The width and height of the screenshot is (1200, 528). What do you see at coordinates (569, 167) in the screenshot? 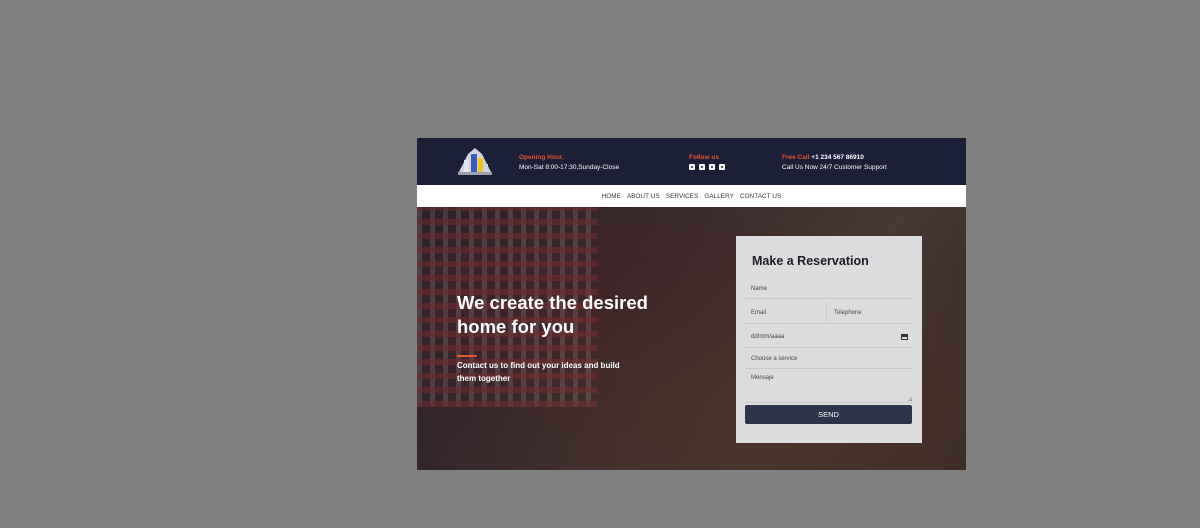
I see `opening-hours-value: Mon-Sat 8:00-17:30,Sunday-Close` at bounding box center [569, 167].